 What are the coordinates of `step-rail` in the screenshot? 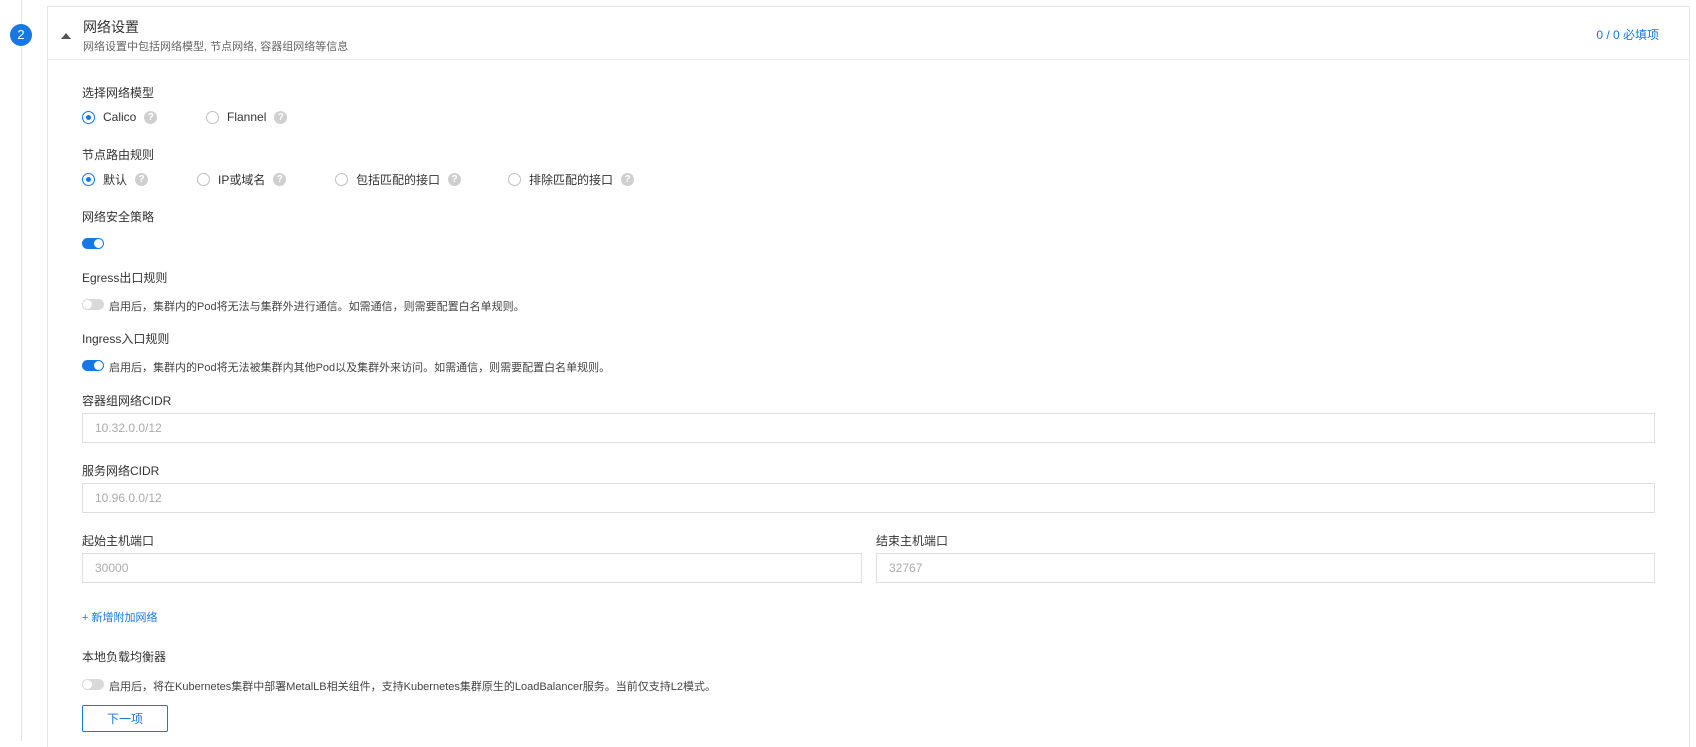 It's located at (21, 370).